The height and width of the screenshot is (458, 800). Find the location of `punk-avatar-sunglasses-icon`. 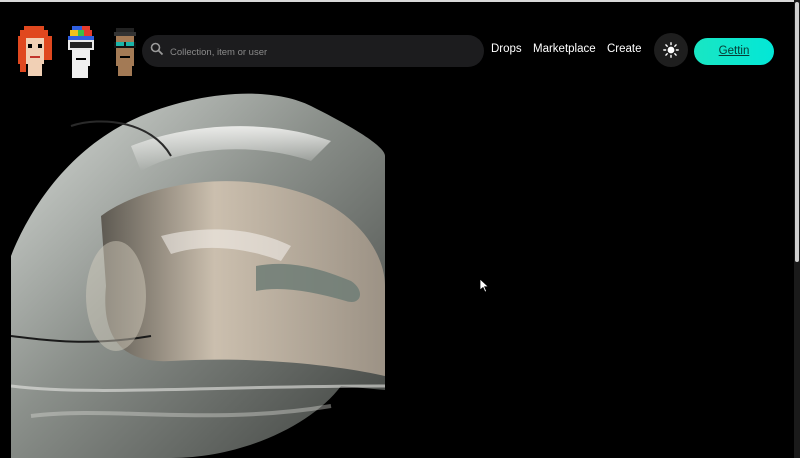

punk-avatar-sunglasses-icon is located at coordinates (125, 54).